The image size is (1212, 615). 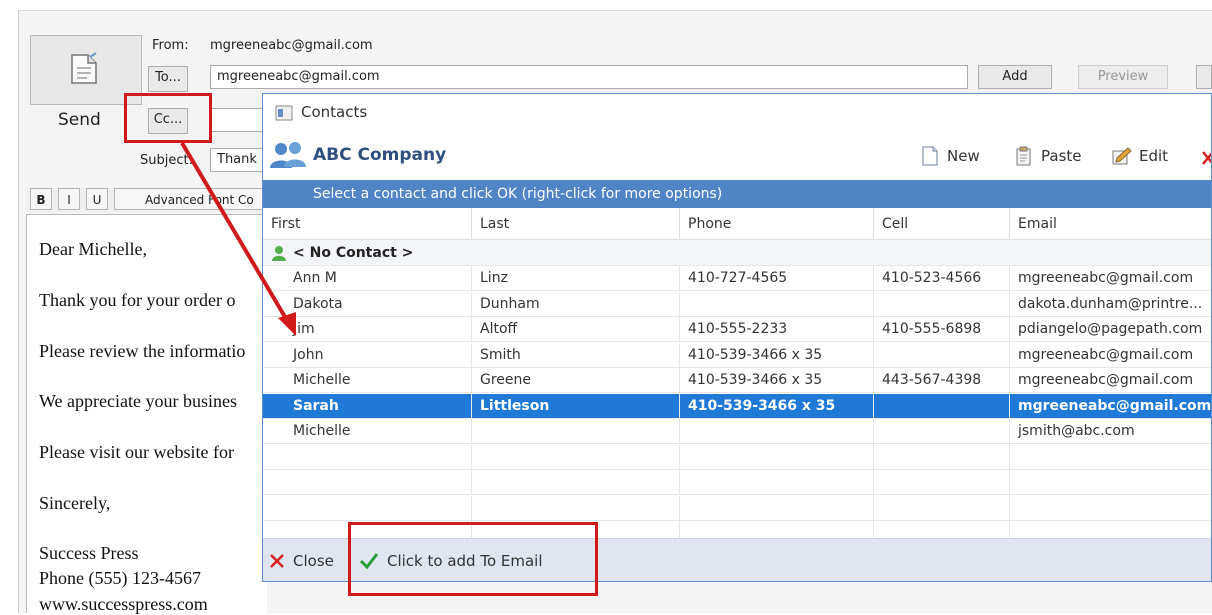 What do you see at coordinates (238, 238) in the screenshot?
I see `annotation-arrow` at bounding box center [238, 238].